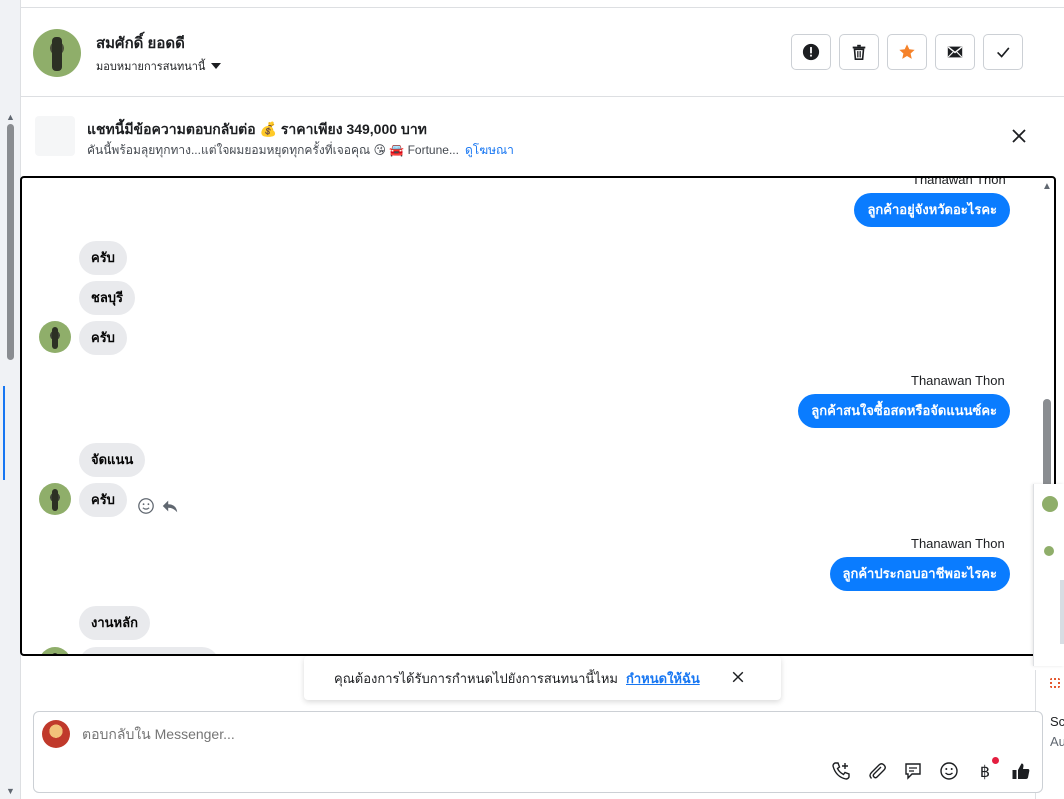 The height and width of the screenshot is (799, 1064). Describe the element at coordinates (149, 650) in the screenshot. I see `incoming-message` at that location.